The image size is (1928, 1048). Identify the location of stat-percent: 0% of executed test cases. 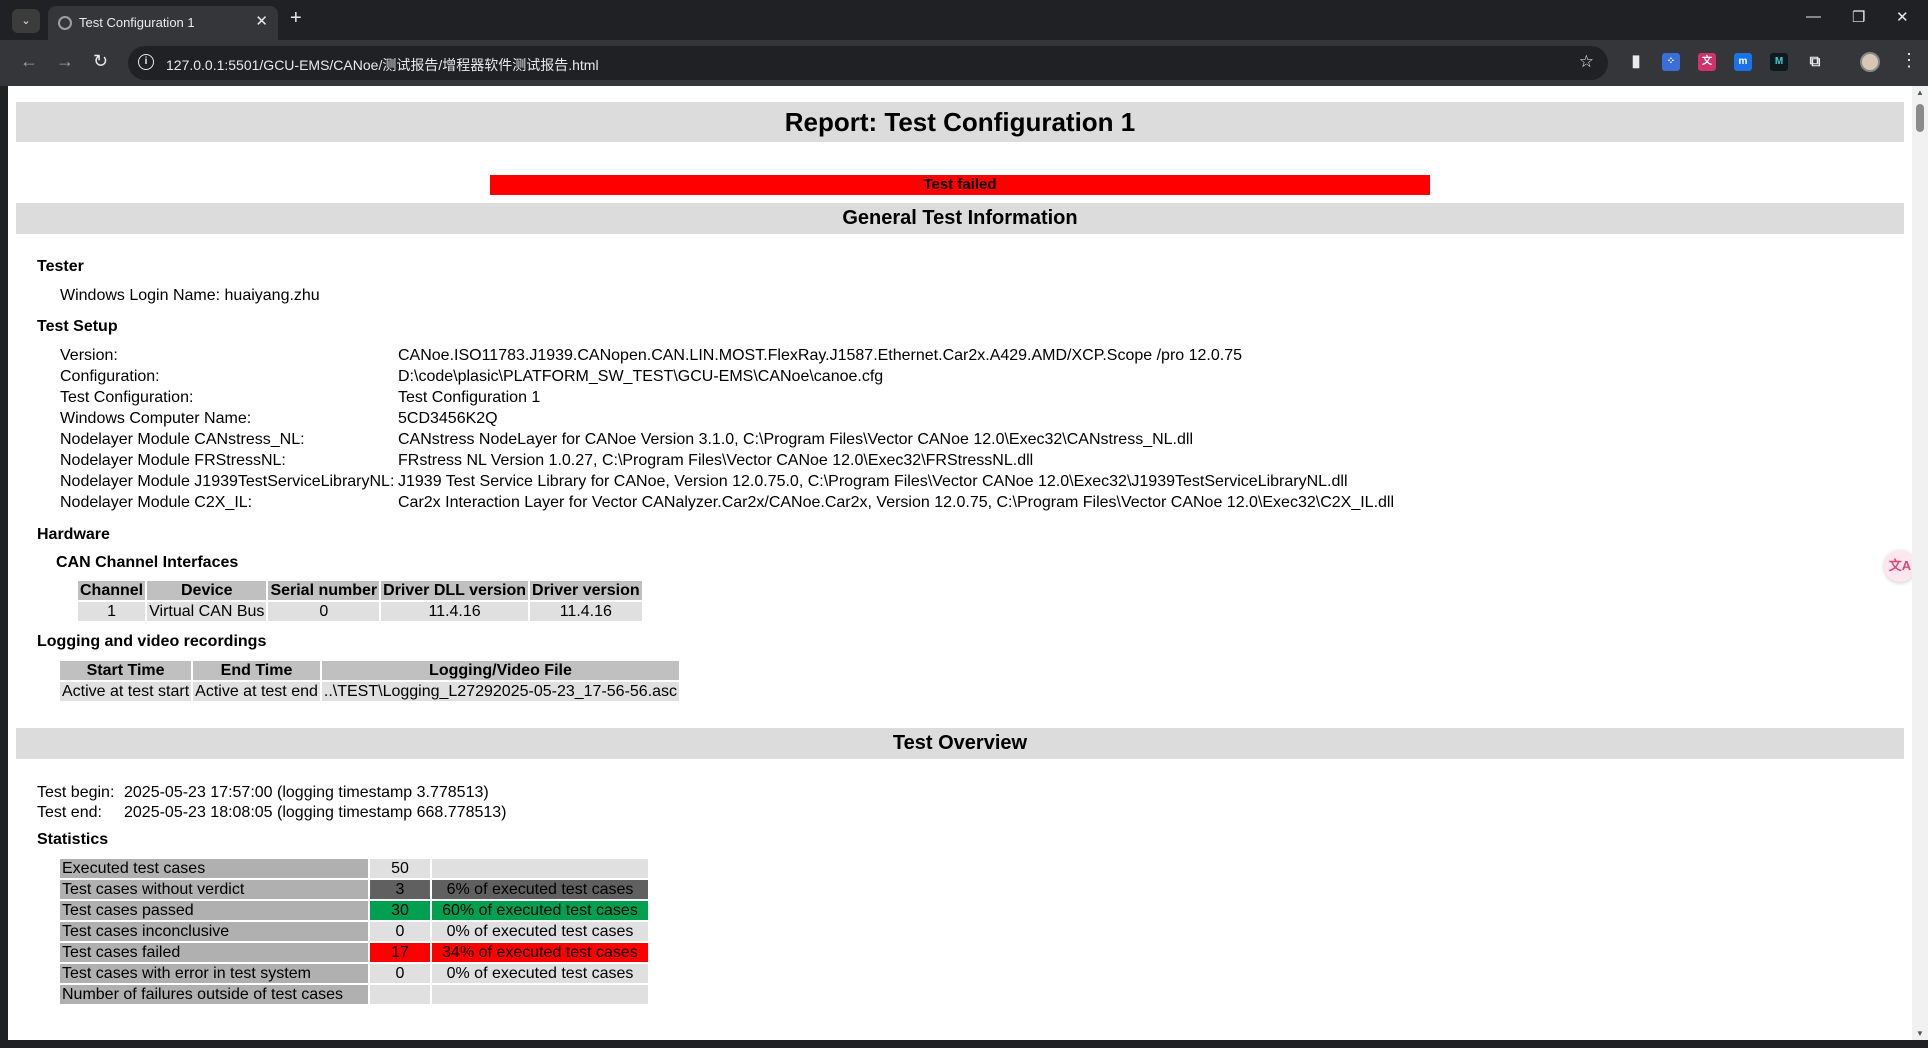
(540, 973).